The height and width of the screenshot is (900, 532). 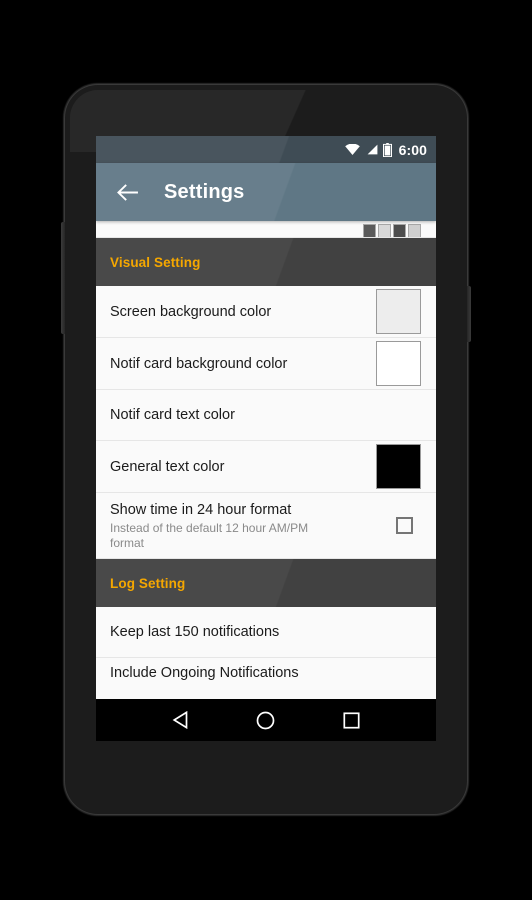 What do you see at coordinates (352, 149) in the screenshot?
I see `wifi-icon` at bounding box center [352, 149].